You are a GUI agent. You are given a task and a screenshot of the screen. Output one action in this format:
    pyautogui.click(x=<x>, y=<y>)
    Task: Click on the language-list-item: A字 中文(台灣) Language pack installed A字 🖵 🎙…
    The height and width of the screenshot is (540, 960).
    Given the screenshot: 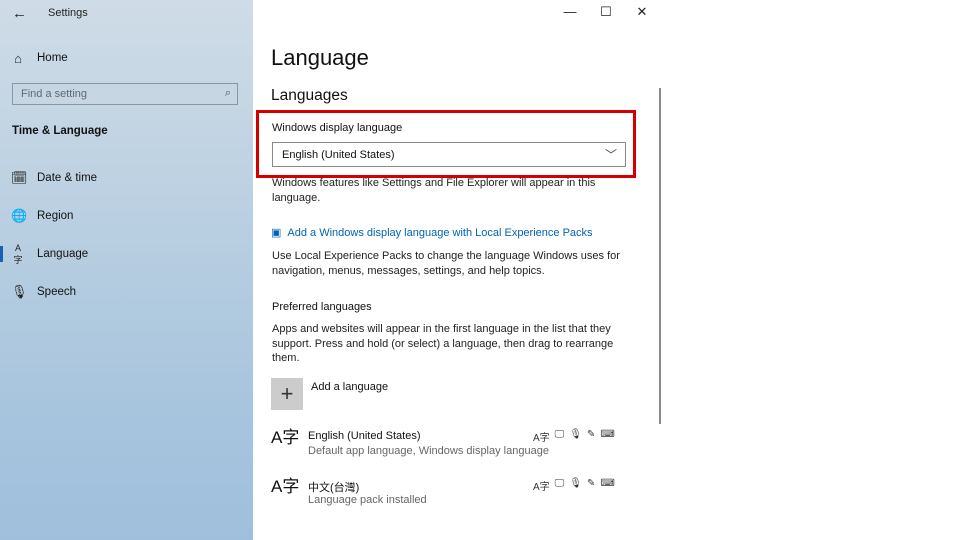 What is the action you would take?
    pyautogui.click(x=448, y=495)
    